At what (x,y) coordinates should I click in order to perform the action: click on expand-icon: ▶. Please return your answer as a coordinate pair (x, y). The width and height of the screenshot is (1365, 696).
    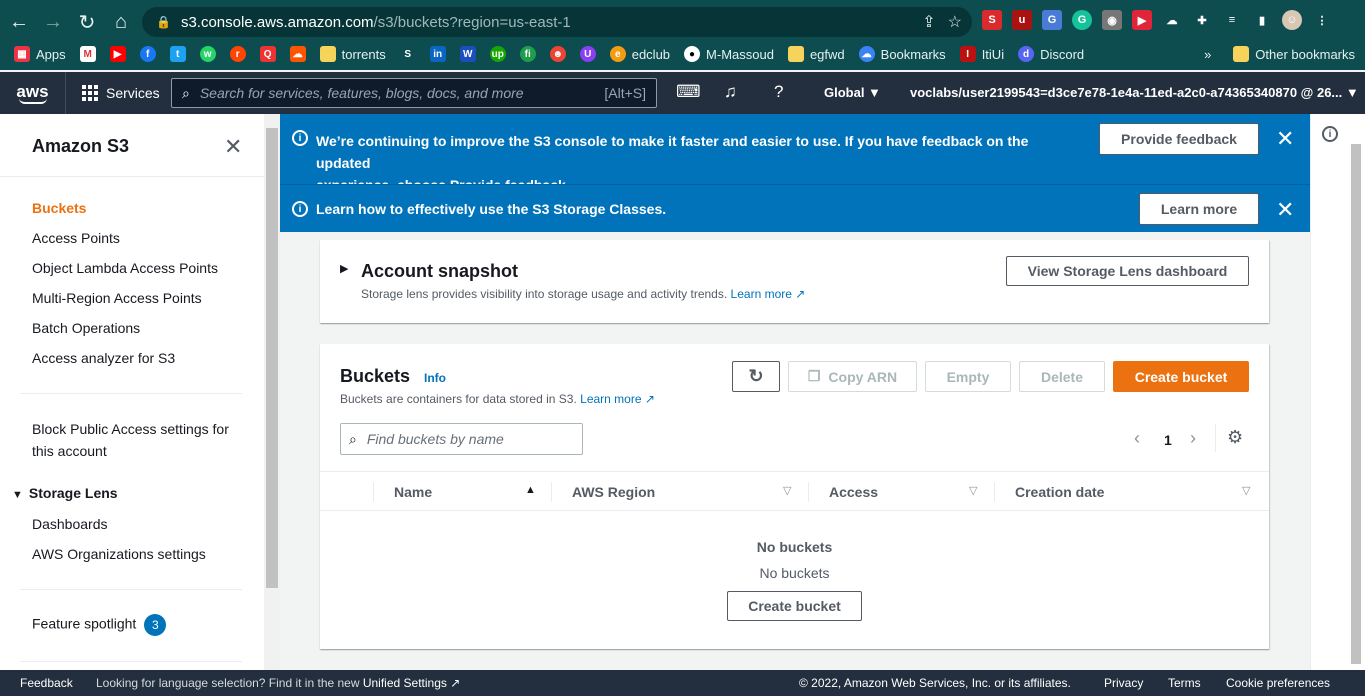
    Looking at the image, I should click on (344, 268).